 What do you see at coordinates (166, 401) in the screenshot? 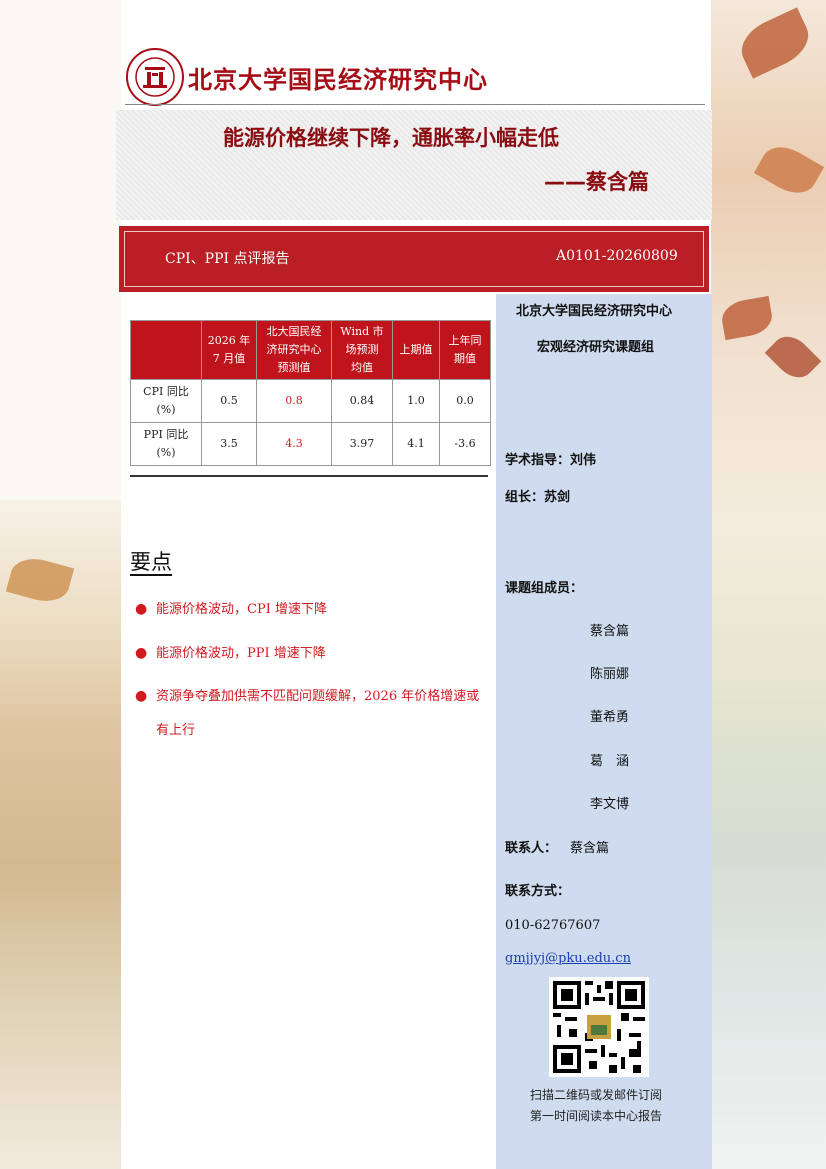
I see `table-row-label: CPI 同比 (%)` at bounding box center [166, 401].